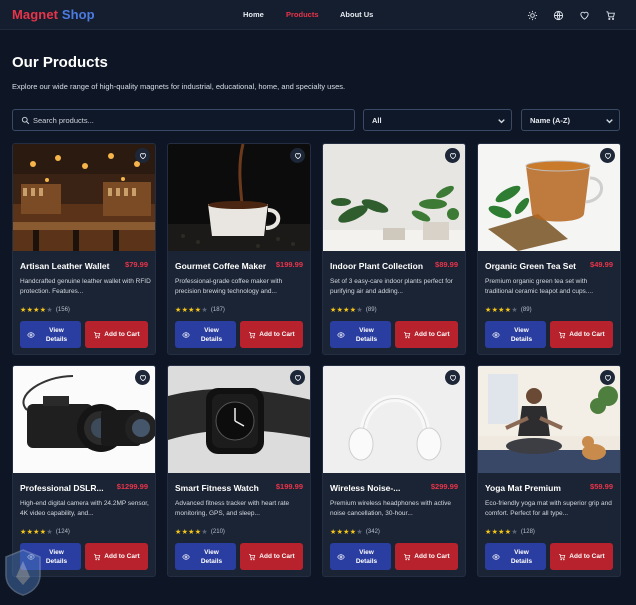  Describe the element at coordinates (377, 120) in the screenshot. I see `category-select-value: All` at that location.